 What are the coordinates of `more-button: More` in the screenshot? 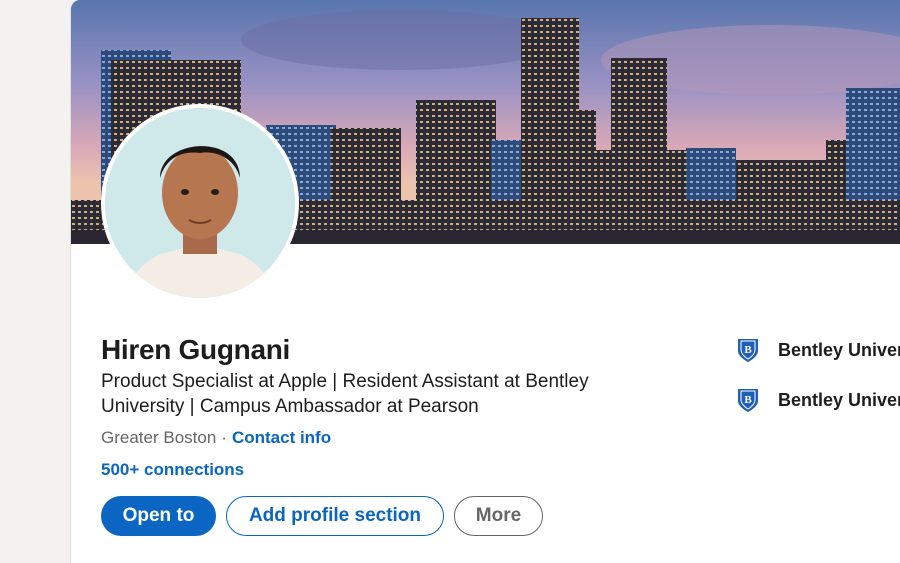 It's located at (498, 516).